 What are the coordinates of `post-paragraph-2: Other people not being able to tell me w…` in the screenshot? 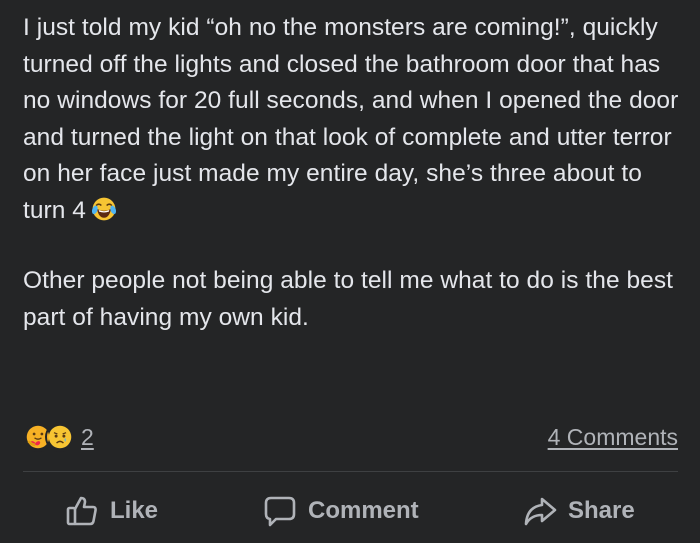 It's located at (348, 299).